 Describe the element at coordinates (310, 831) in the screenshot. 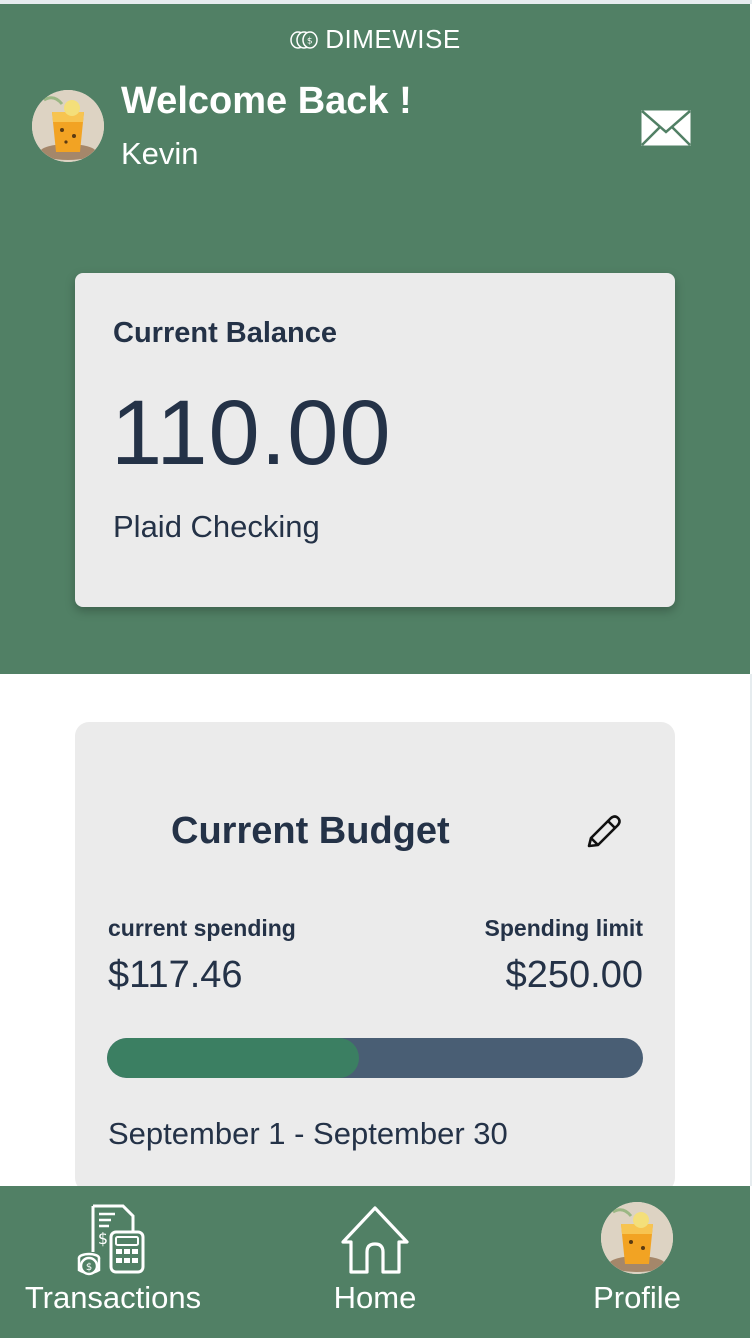

I see `budget-title: Current Budget` at that location.